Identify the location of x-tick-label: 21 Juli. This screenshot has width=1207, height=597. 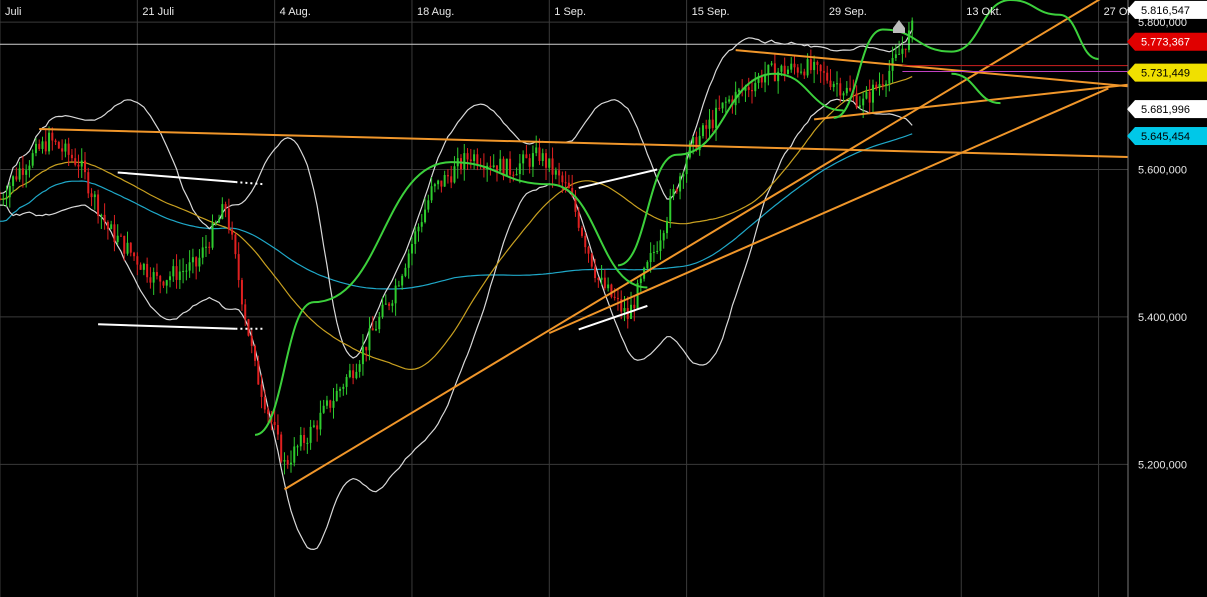
(158, 12).